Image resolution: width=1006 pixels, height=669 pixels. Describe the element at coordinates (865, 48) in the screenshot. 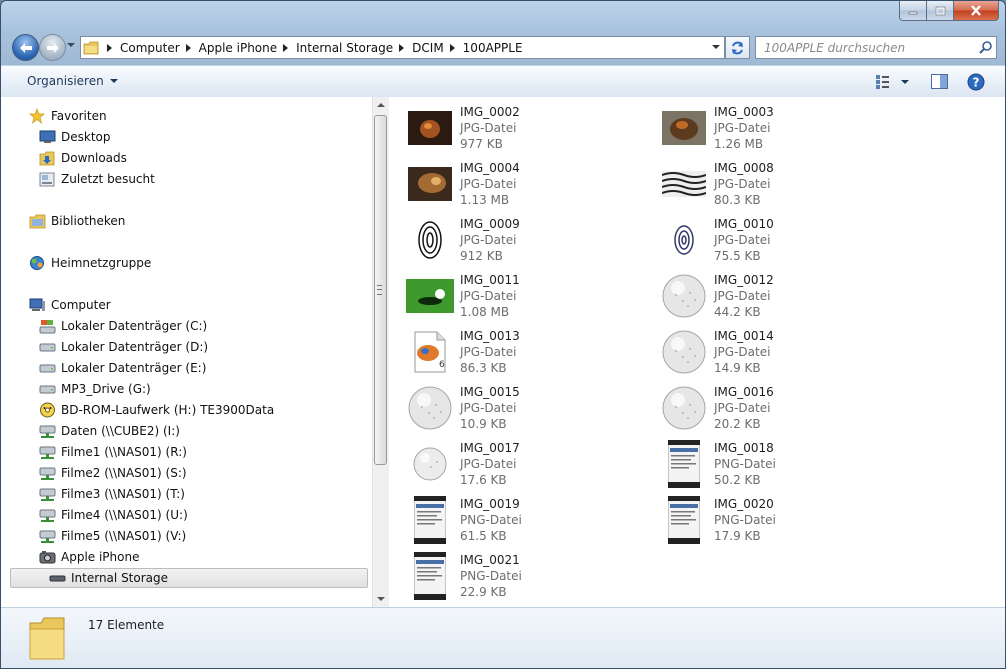

I see `search-input: 100APPLE durchsuchen` at that location.